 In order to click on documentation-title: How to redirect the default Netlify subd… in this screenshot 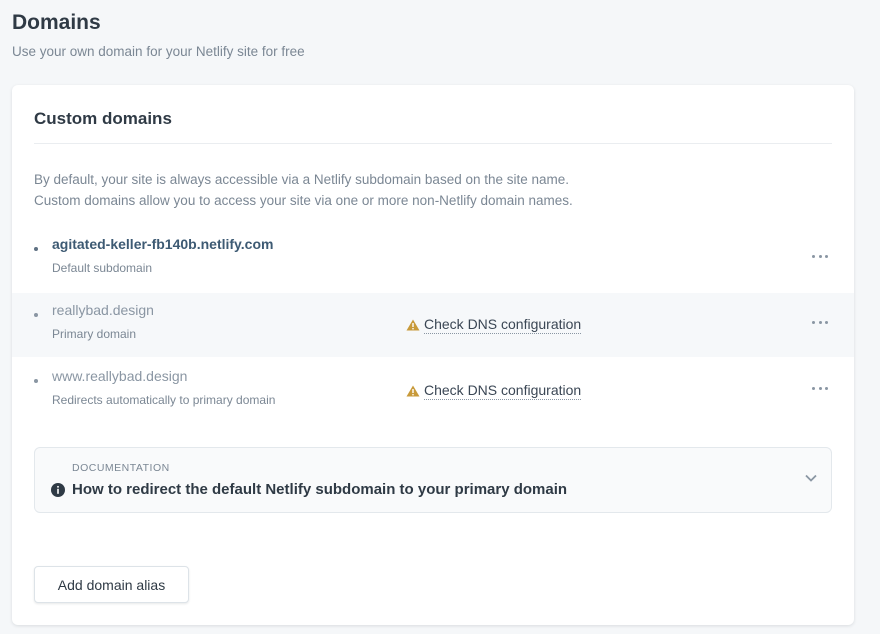, I will do `click(319, 489)`.